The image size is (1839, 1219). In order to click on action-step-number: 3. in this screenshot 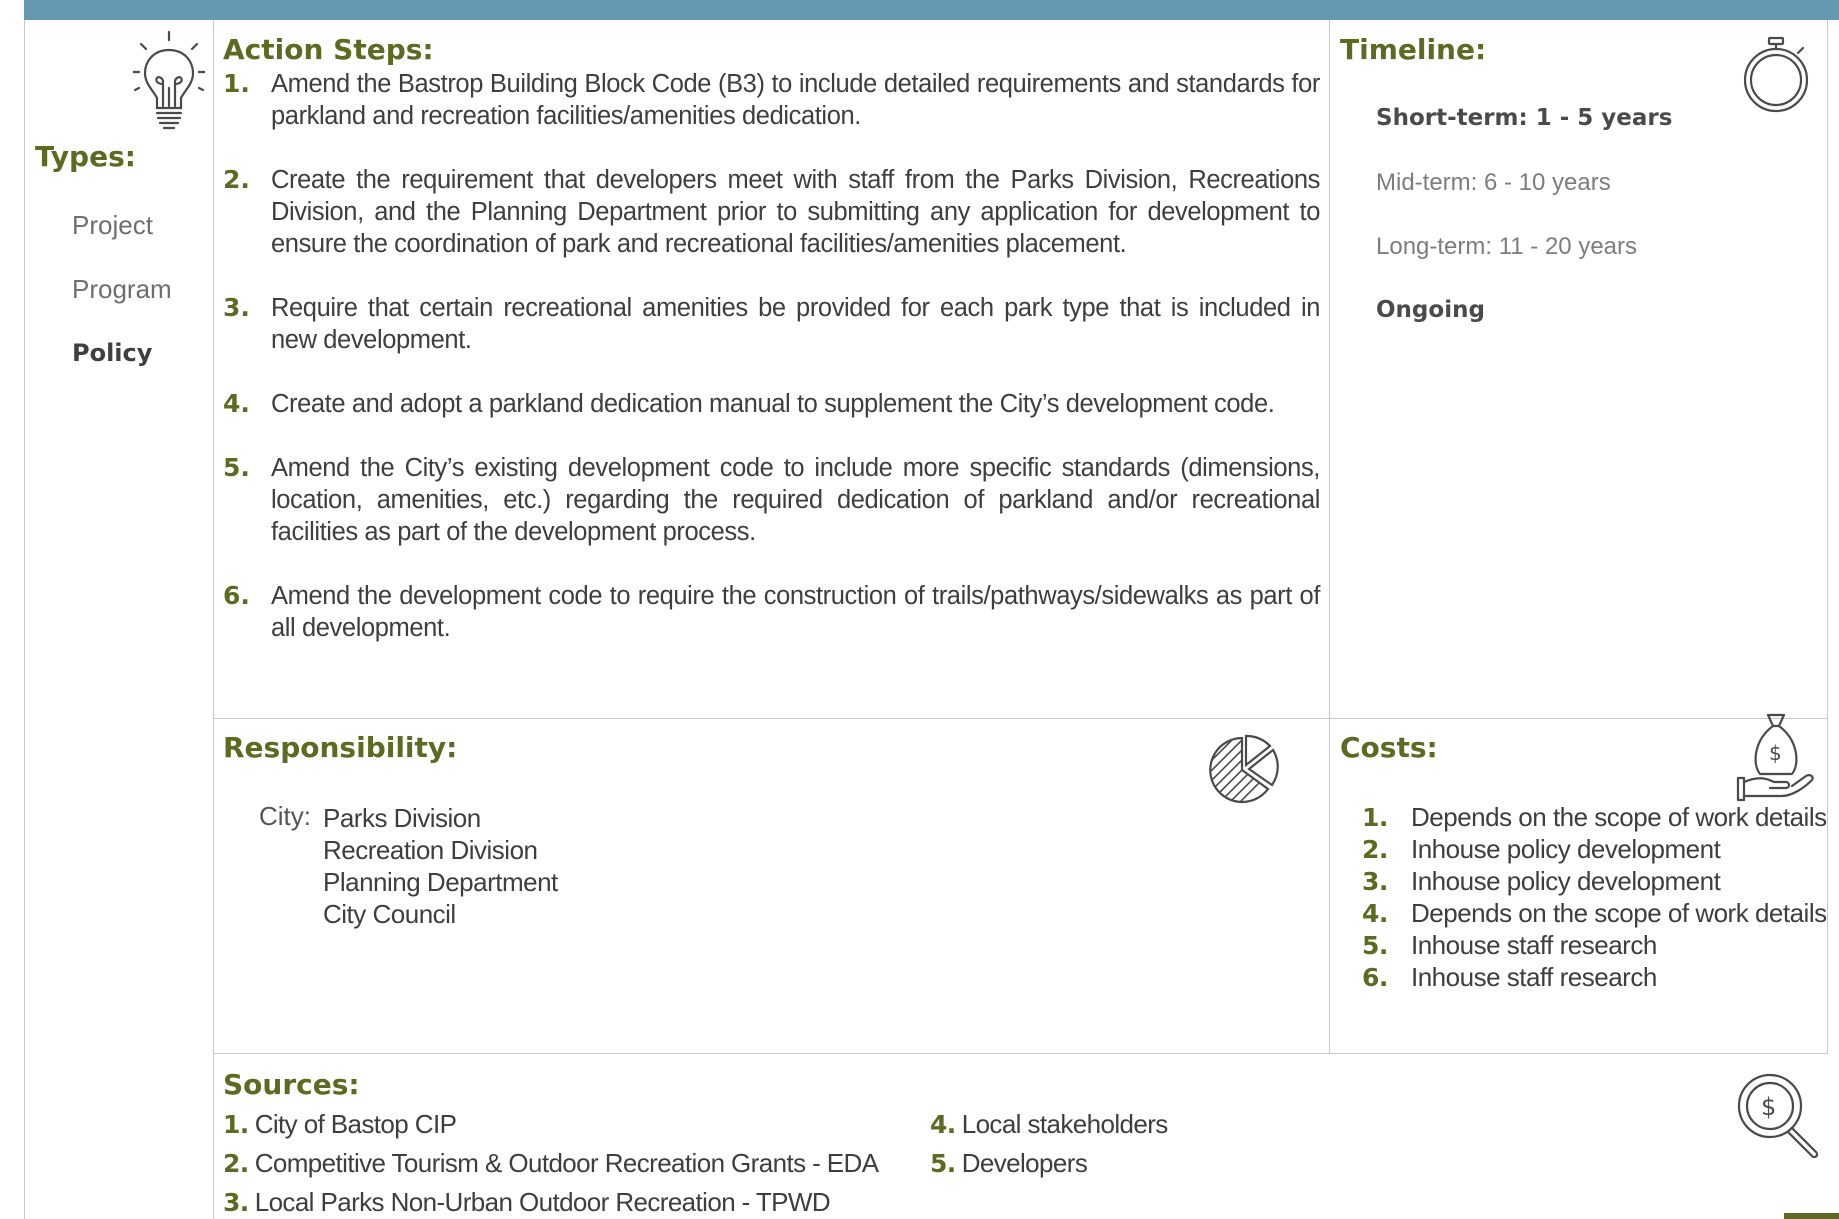, I will do `click(236, 307)`.